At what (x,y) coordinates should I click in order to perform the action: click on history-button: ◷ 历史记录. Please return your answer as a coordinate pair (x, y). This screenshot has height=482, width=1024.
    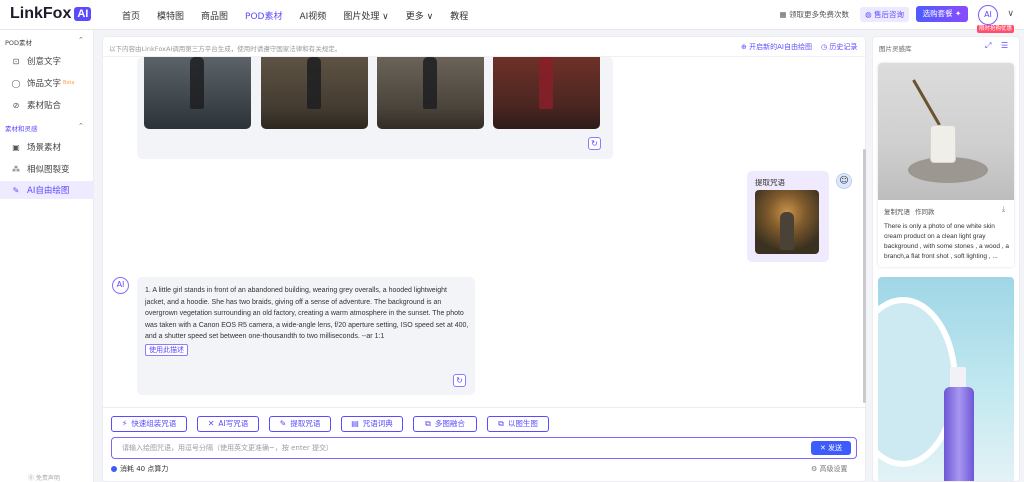
    Looking at the image, I should click on (839, 47).